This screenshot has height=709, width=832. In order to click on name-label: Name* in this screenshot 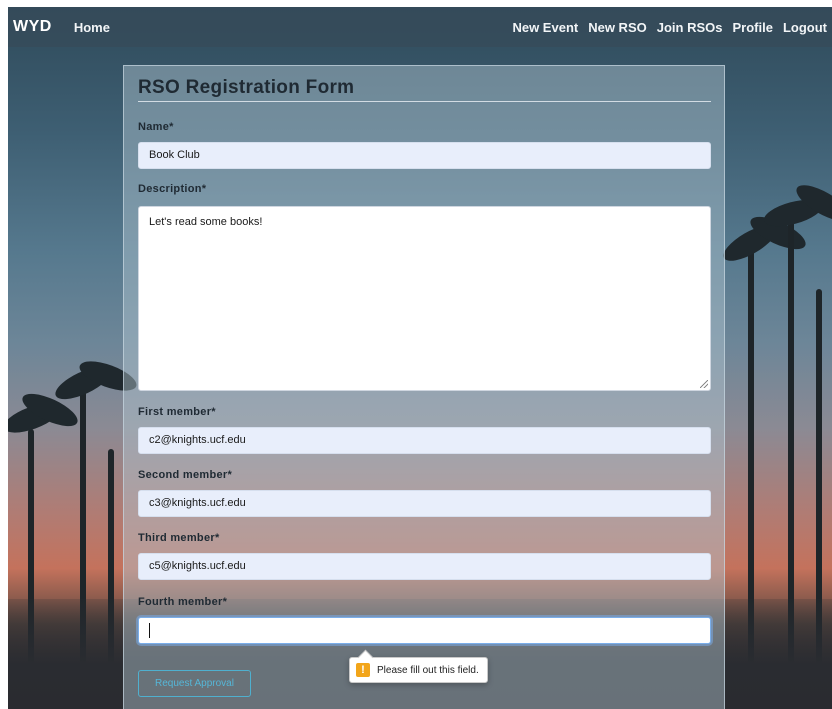, I will do `click(156, 127)`.